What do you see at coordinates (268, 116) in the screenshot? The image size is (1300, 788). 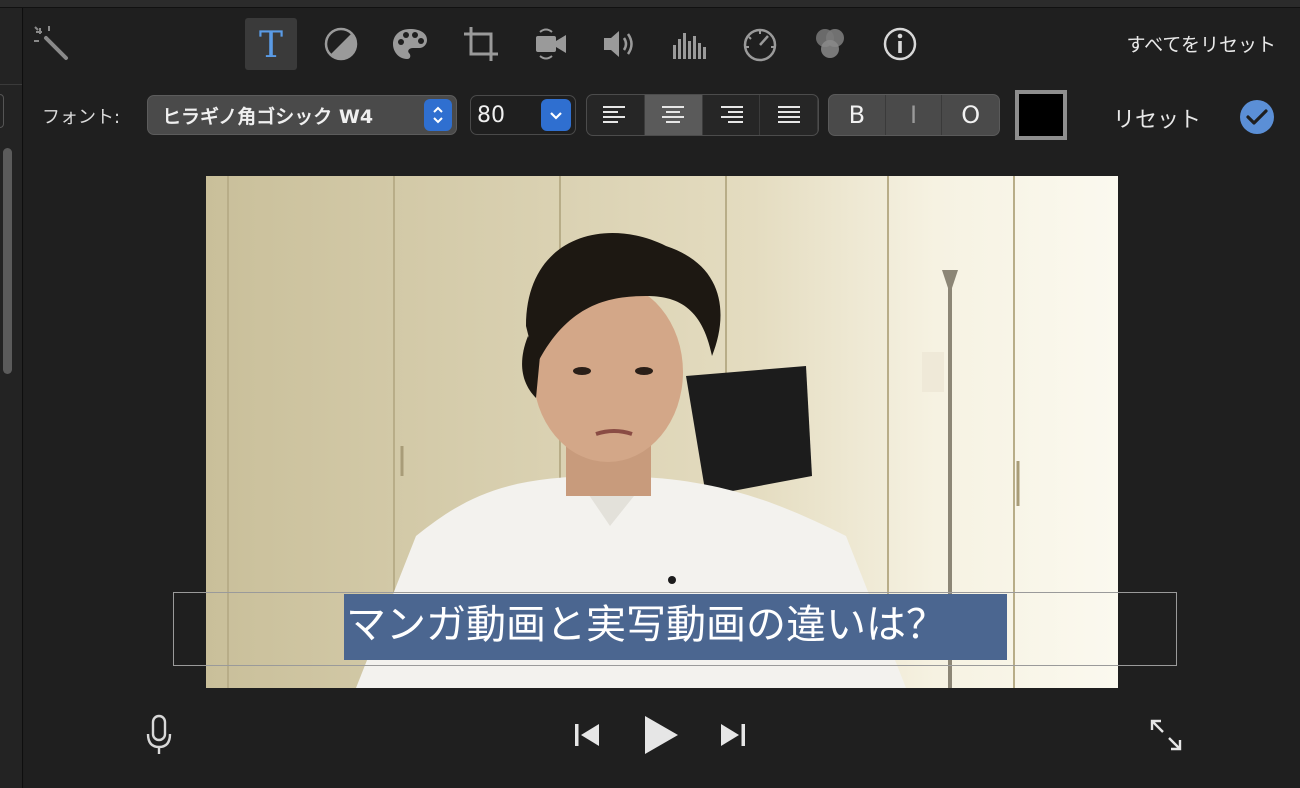 I see `font-family-value: ヒラギノ角ゴシック W4` at bounding box center [268, 116].